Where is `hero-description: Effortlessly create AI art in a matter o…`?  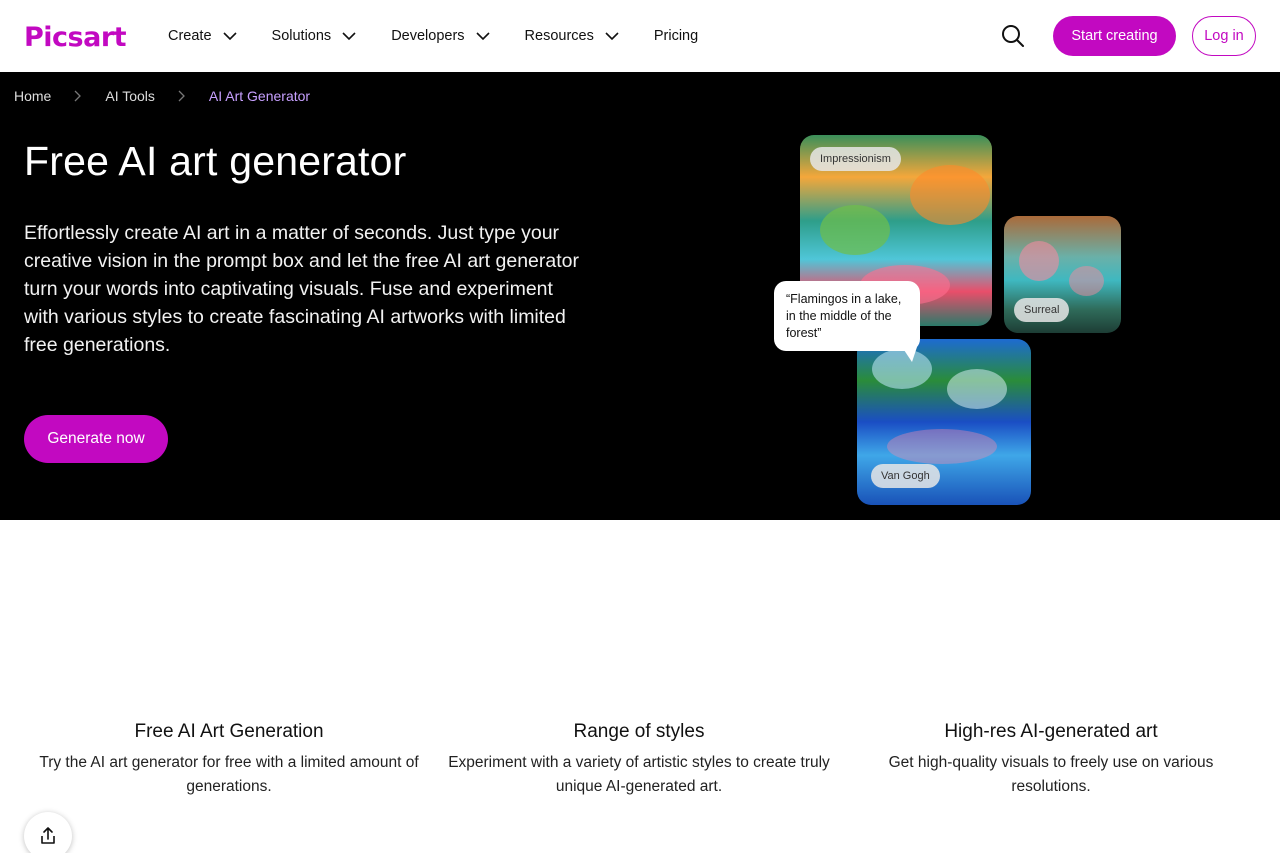
hero-description: Effortlessly create AI art in a matter o… is located at coordinates (301, 289).